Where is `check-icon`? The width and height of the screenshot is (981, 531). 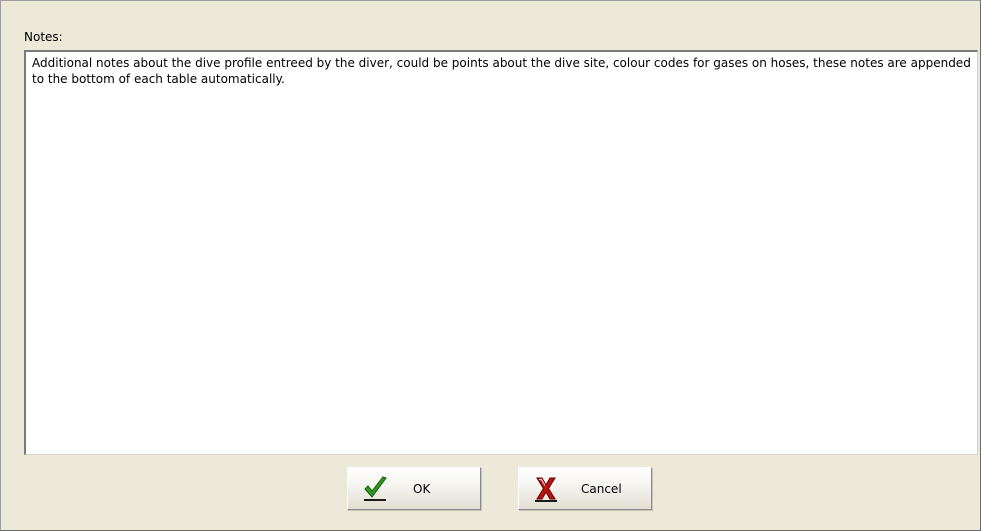
check-icon is located at coordinates (375, 488).